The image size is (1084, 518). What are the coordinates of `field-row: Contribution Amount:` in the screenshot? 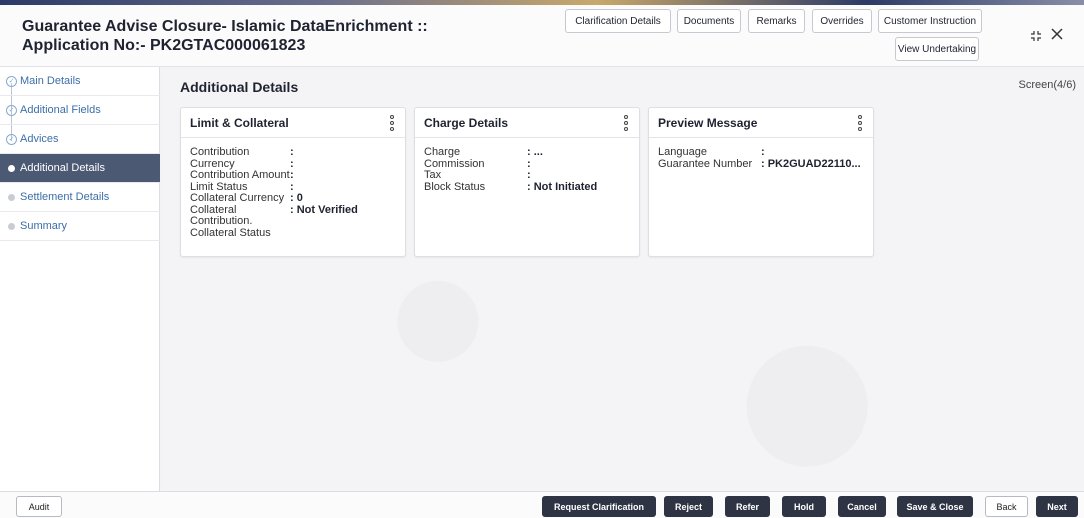 It's located at (293, 175).